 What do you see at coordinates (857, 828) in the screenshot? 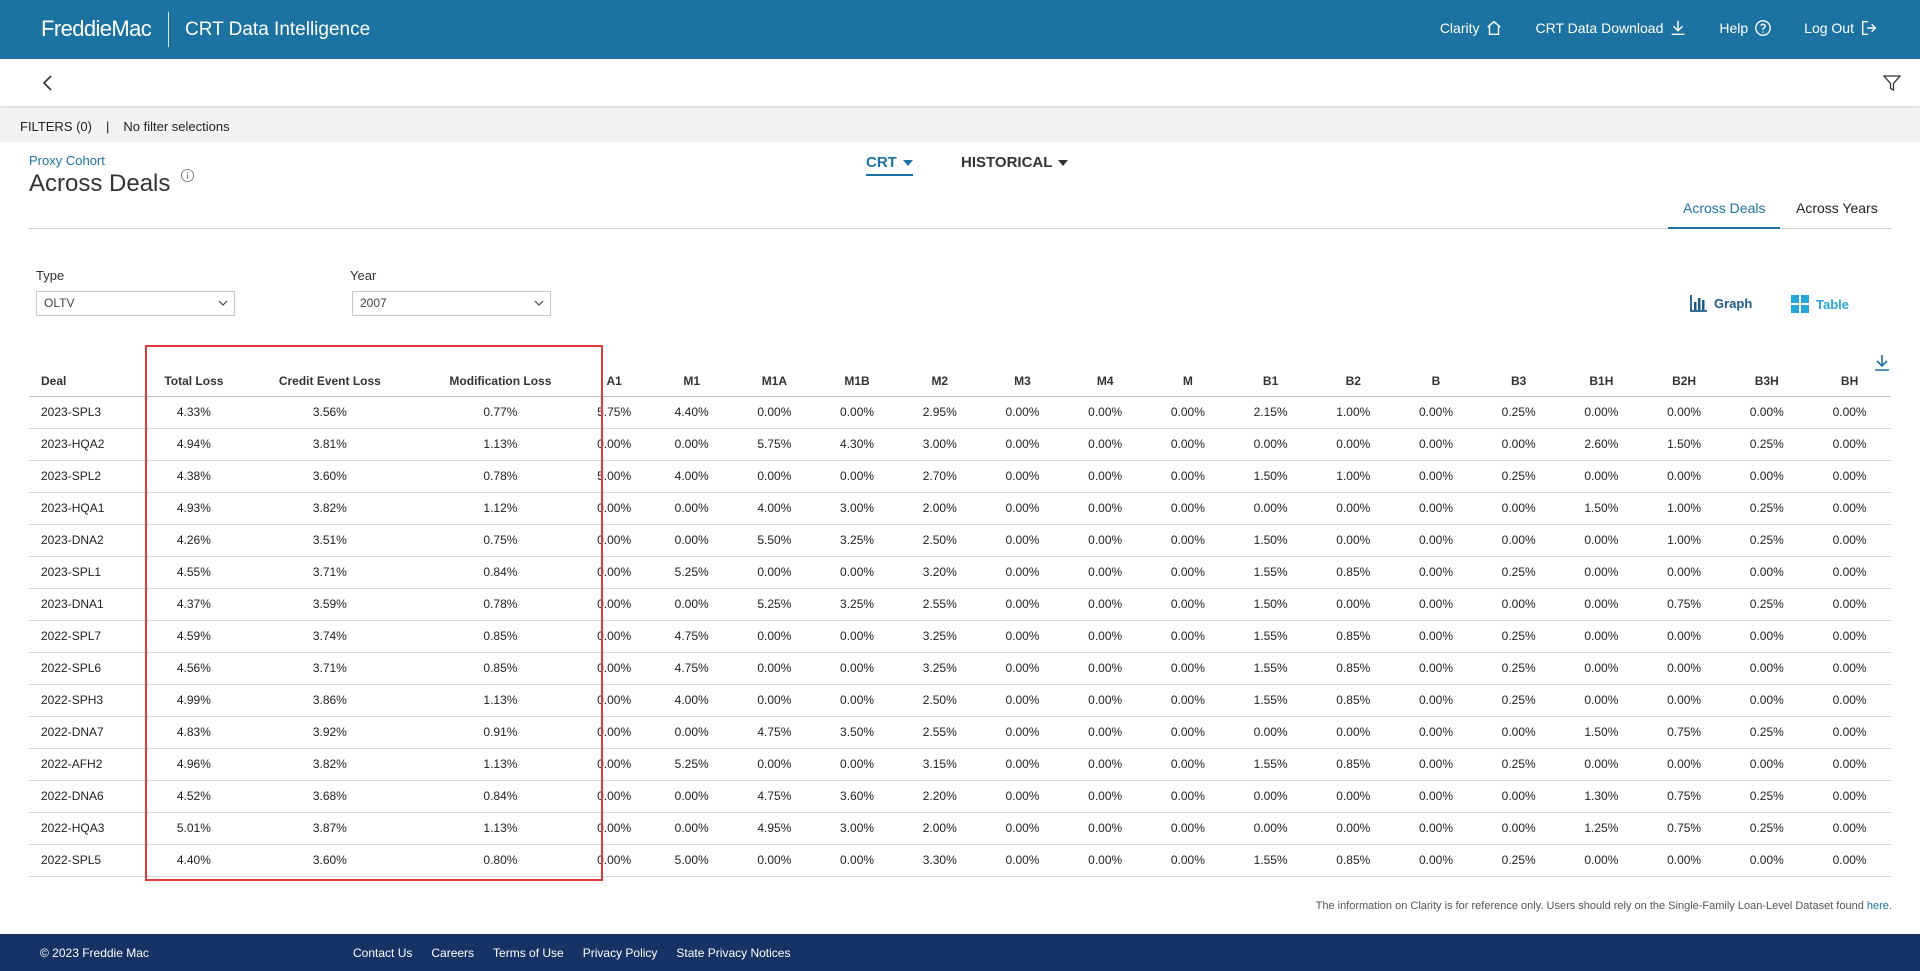
I see `table-cell: 3.00%` at bounding box center [857, 828].